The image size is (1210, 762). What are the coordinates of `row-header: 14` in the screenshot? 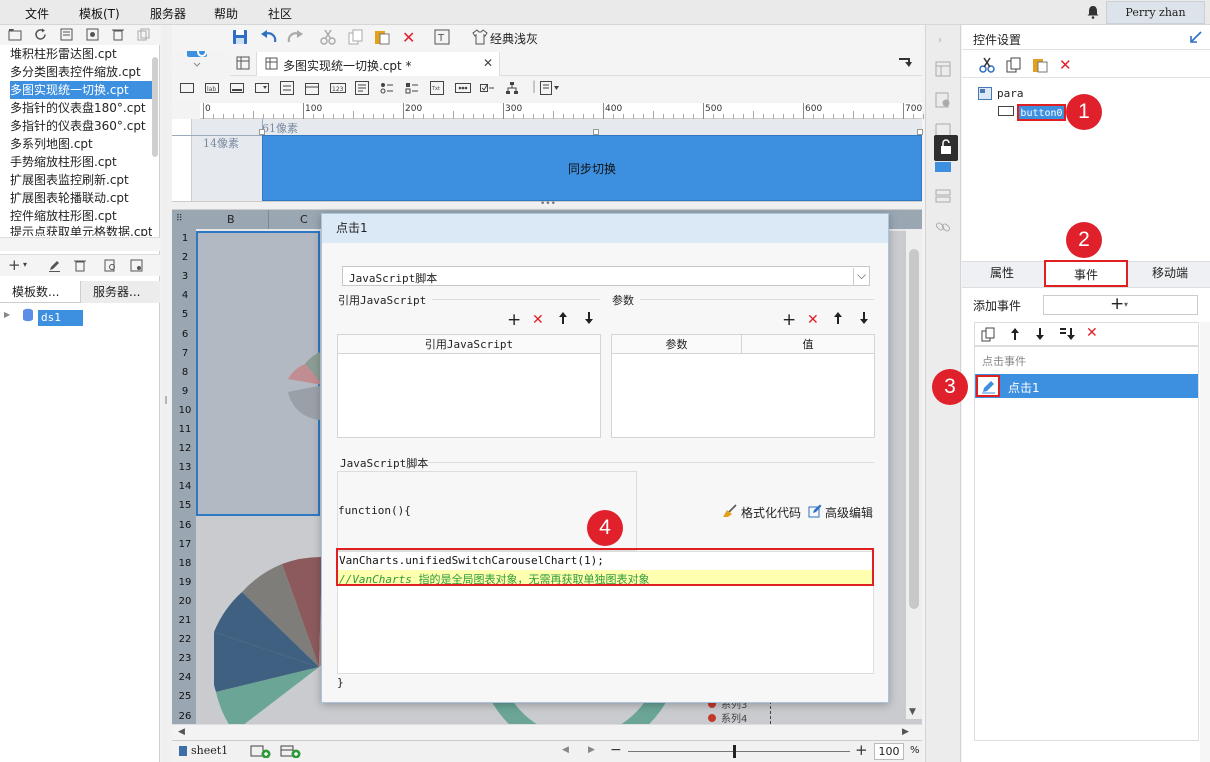 It's located at (185, 486).